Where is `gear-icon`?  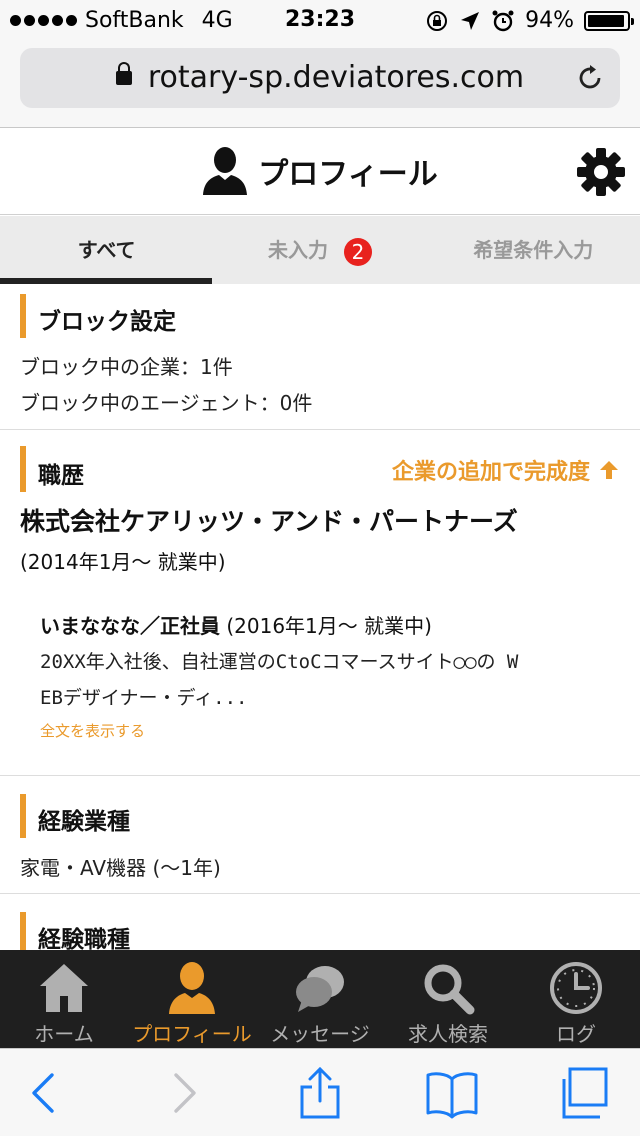
gear-icon is located at coordinates (601, 172).